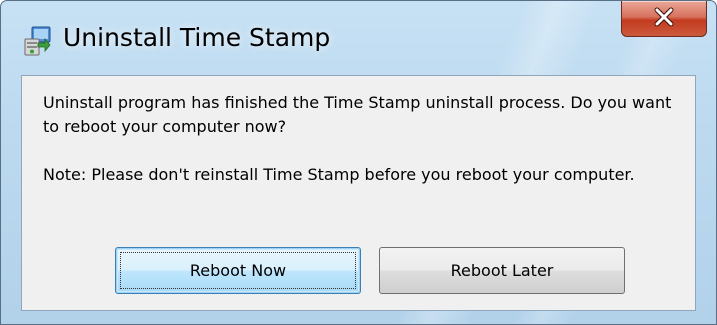 The width and height of the screenshot is (717, 325). I want to click on reboot-later-button: Reboot Later, so click(502, 270).